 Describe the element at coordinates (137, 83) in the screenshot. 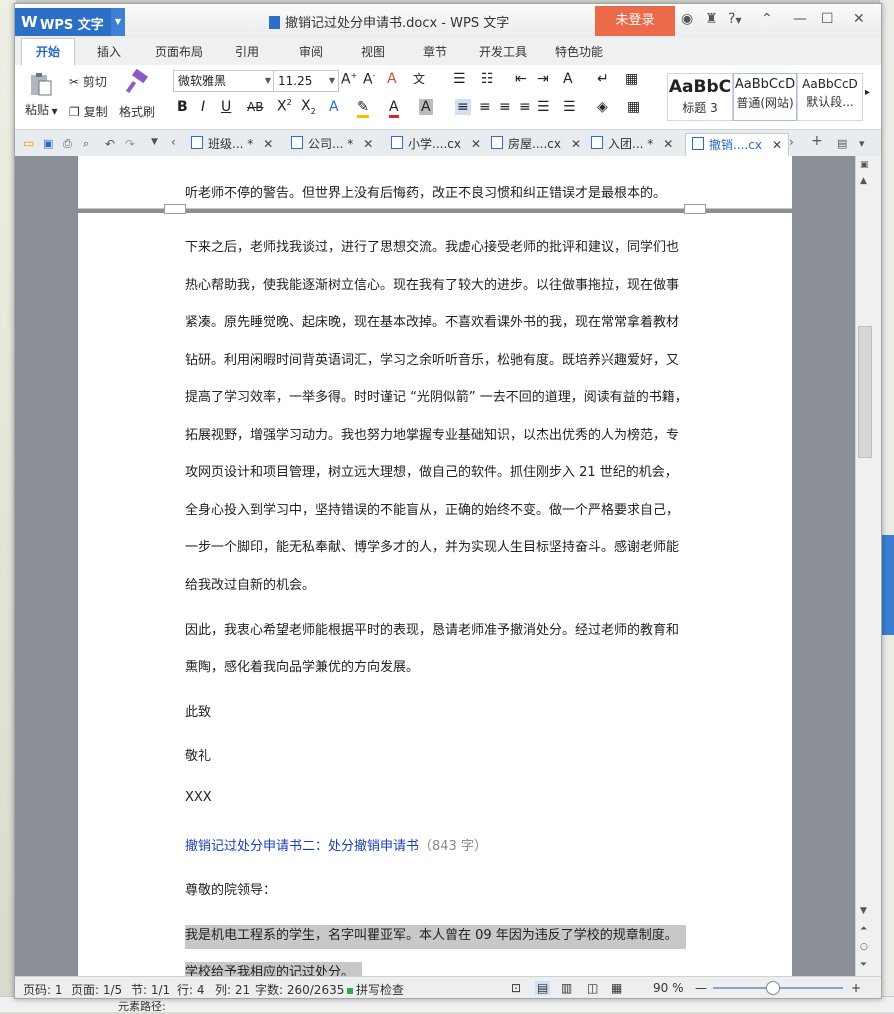

I see `format-painter-icon` at that location.